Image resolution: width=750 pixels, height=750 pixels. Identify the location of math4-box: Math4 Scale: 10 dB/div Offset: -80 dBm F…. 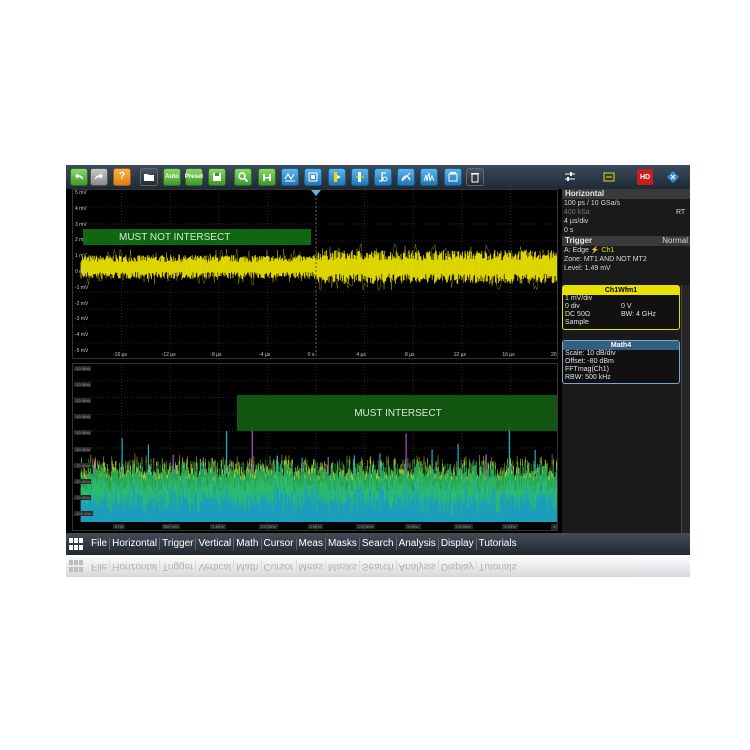
(621, 362).